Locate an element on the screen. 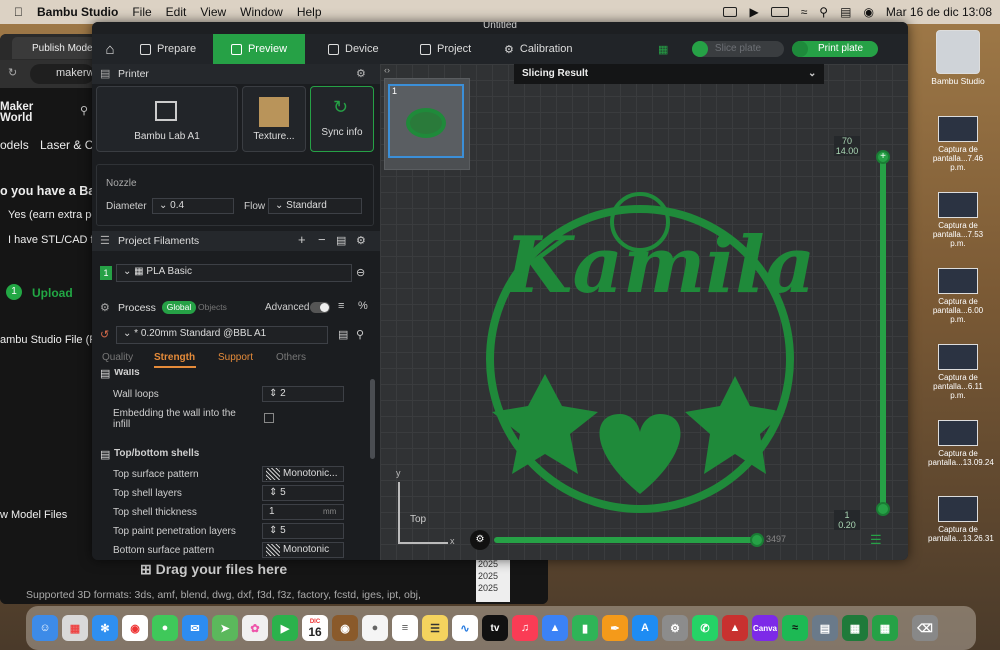  layers-toggle-icon: ☰ is located at coordinates (876, 540).